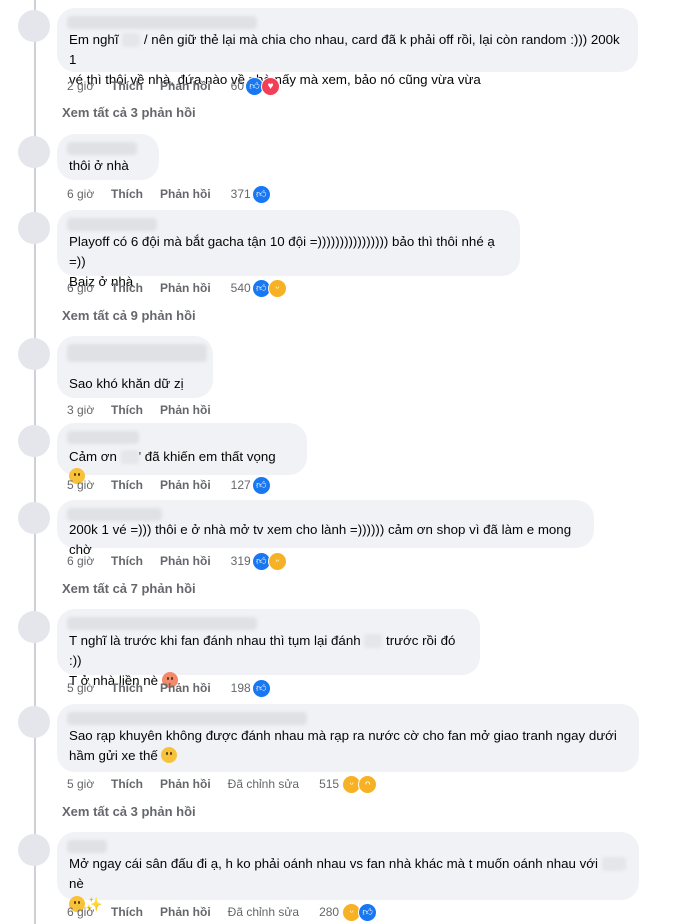 The image size is (681, 924). Describe the element at coordinates (241, 194) in the screenshot. I see `reaction-count: 371` at that location.